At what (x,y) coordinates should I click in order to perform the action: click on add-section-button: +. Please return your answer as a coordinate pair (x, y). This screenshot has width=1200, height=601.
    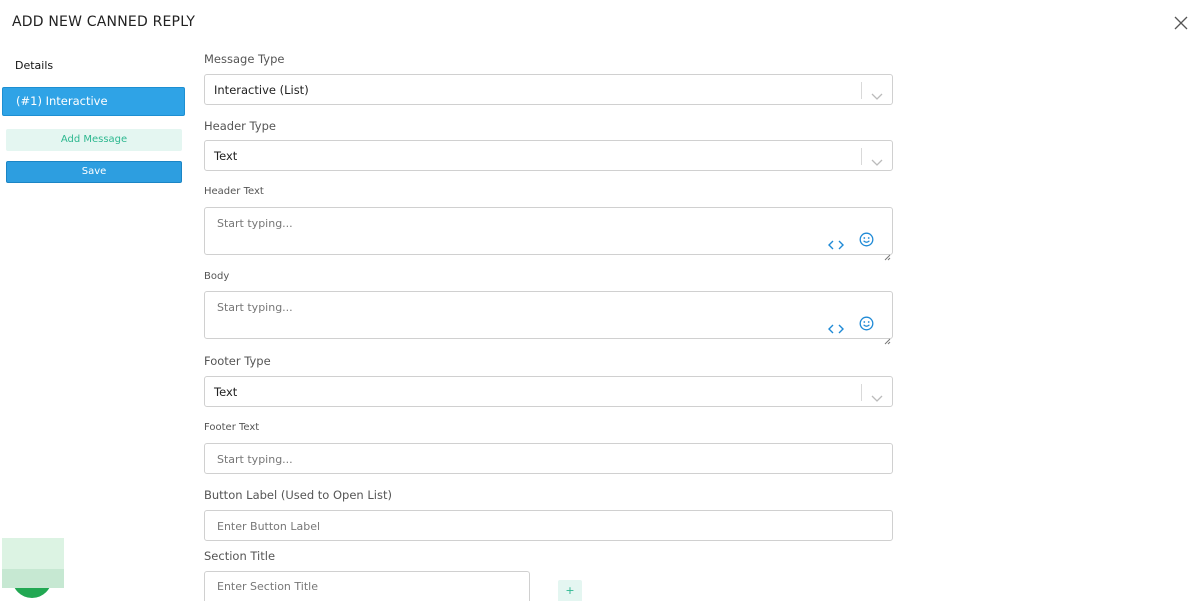
    Looking at the image, I should click on (570, 590).